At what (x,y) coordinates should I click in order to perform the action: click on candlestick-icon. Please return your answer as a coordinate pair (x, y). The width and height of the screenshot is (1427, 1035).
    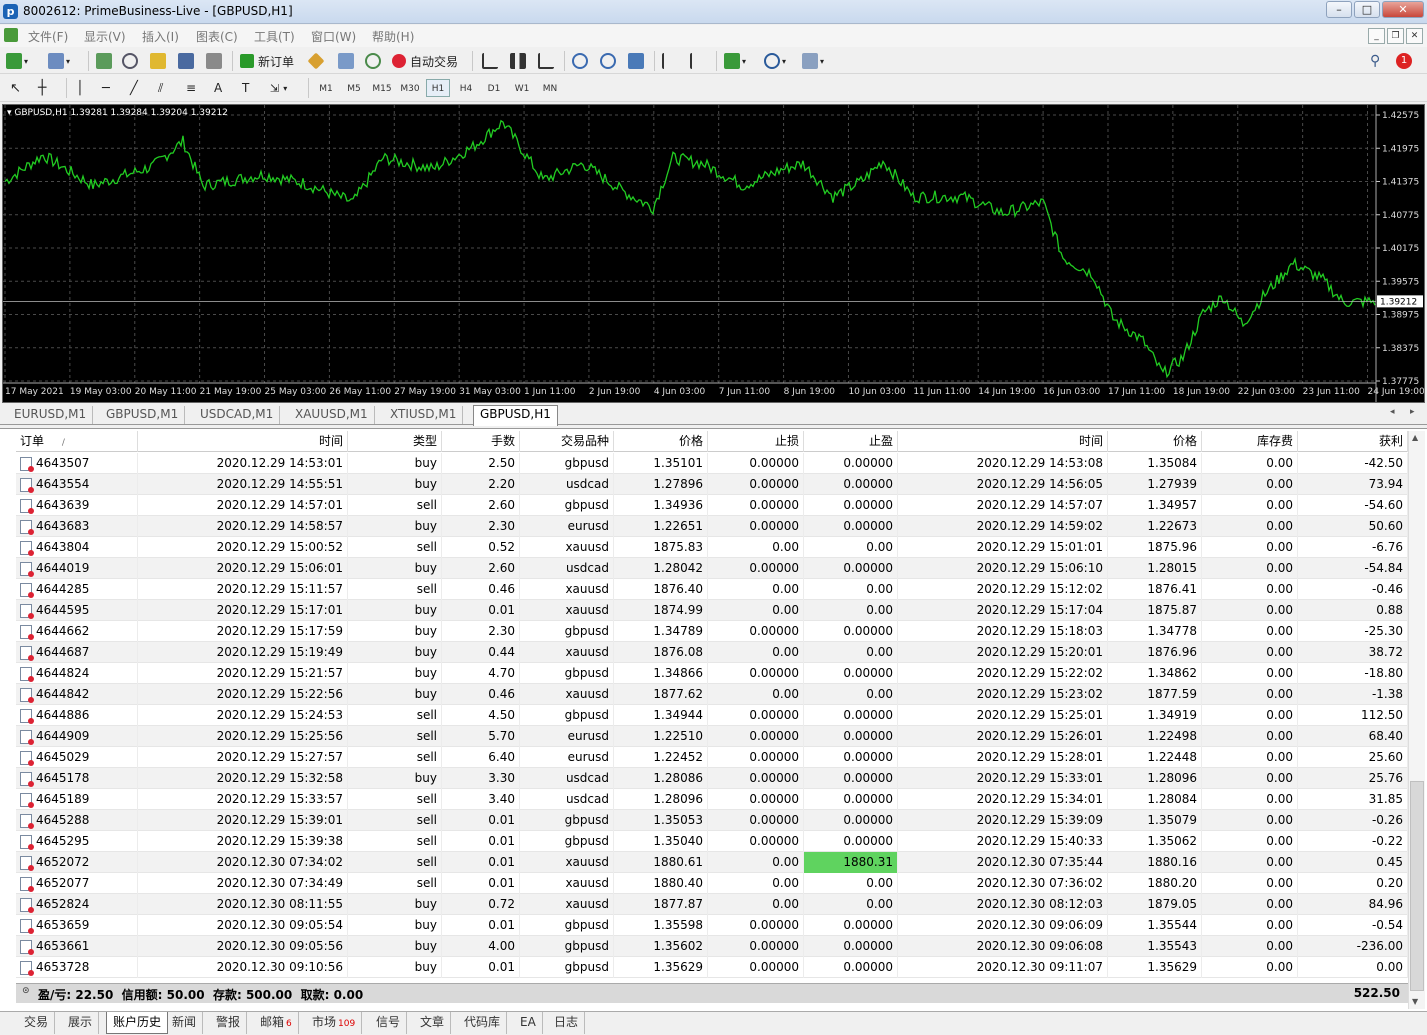
    Looking at the image, I should click on (518, 61).